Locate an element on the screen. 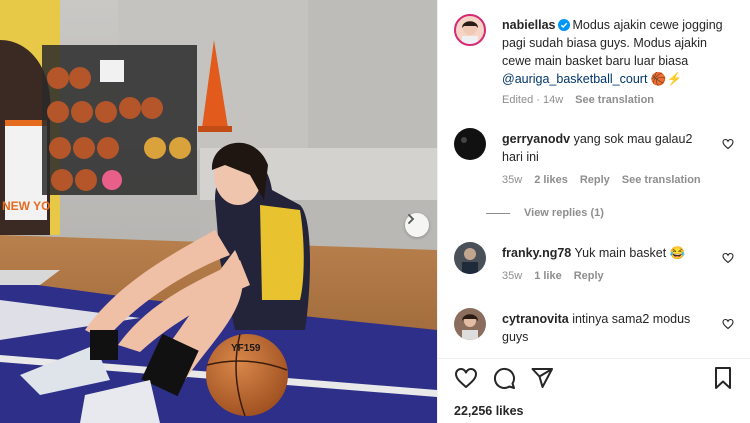  caption-emoji: 🏀⚡ is located at coordinates (666, 79).